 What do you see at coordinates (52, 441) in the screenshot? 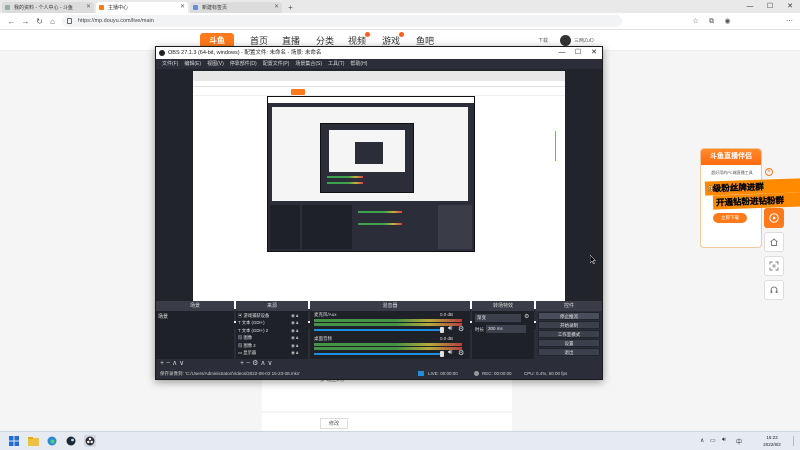
I see `edge-browser-icon` at bounding box center [52, 441].